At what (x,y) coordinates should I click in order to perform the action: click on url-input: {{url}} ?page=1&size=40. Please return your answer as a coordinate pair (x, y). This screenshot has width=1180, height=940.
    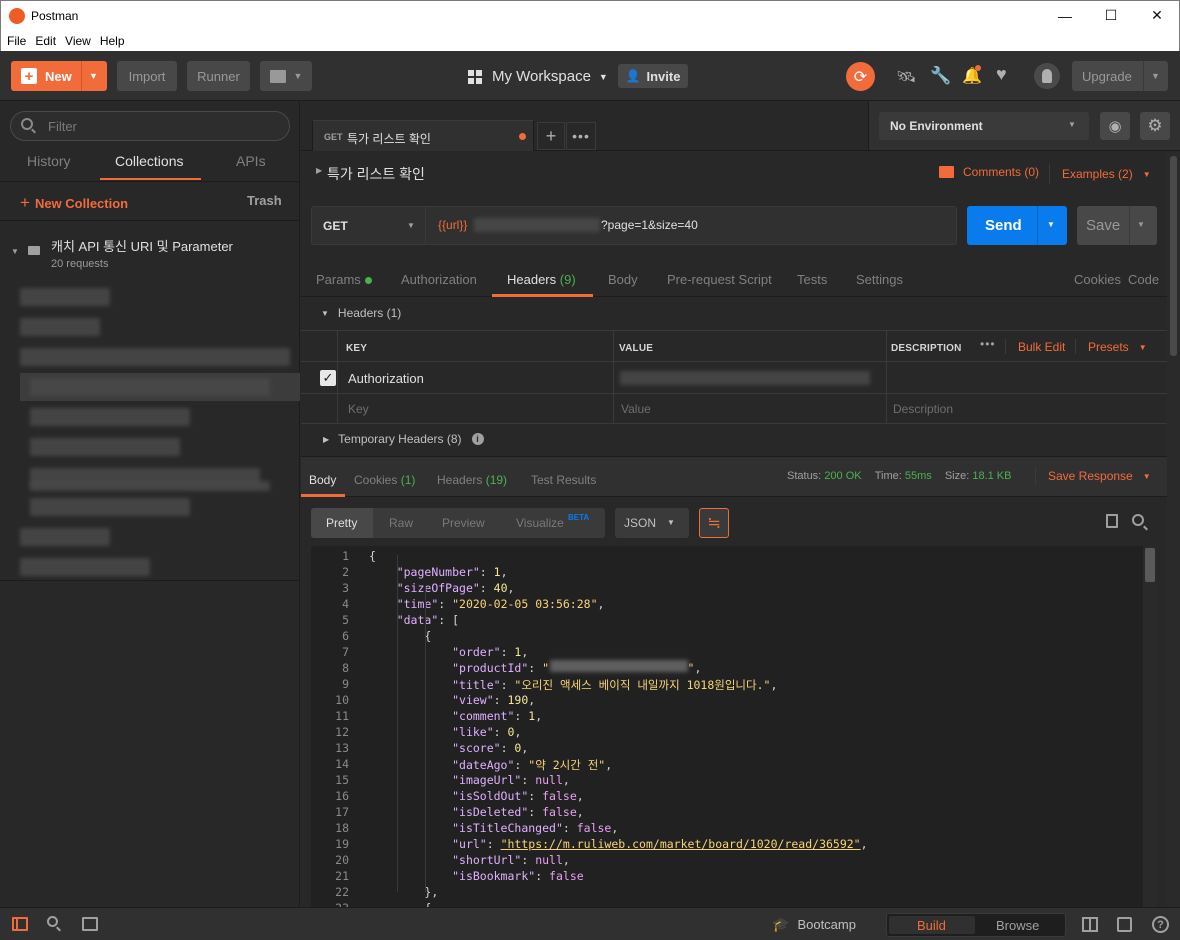
    Looking at the image, I should click on (691, 225).